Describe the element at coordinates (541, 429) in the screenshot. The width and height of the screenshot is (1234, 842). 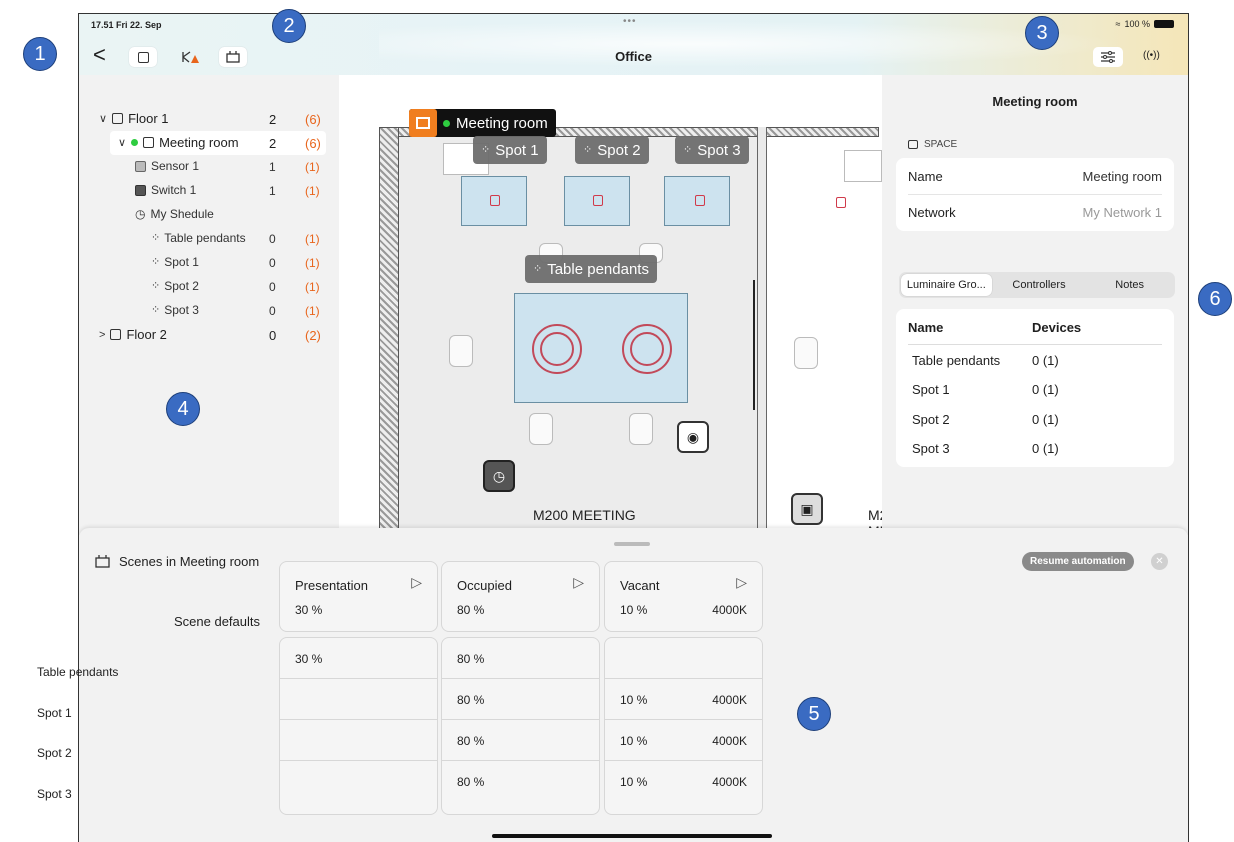
I see `chair` at that location.